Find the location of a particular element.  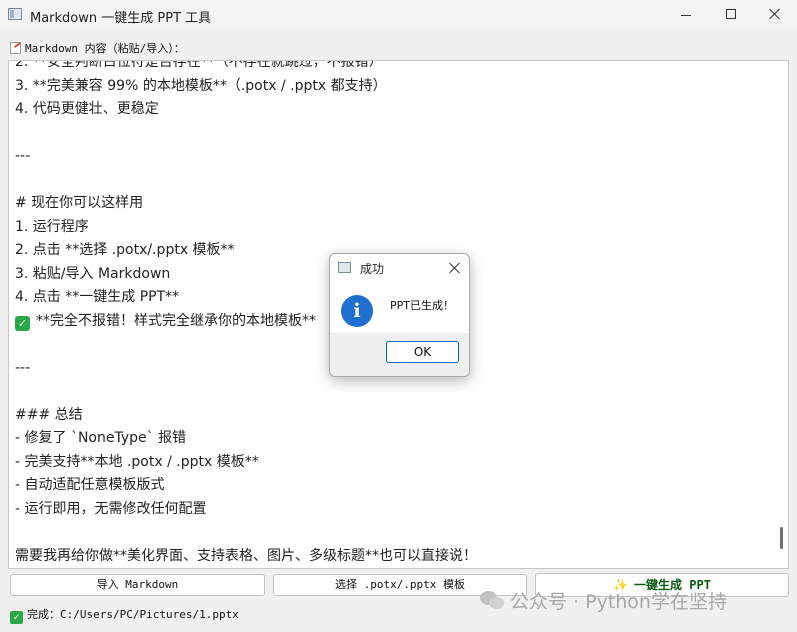

editor-line: - 完美支持**本地 .potx / .pptx 模板** is located at coordinates (395, 463).